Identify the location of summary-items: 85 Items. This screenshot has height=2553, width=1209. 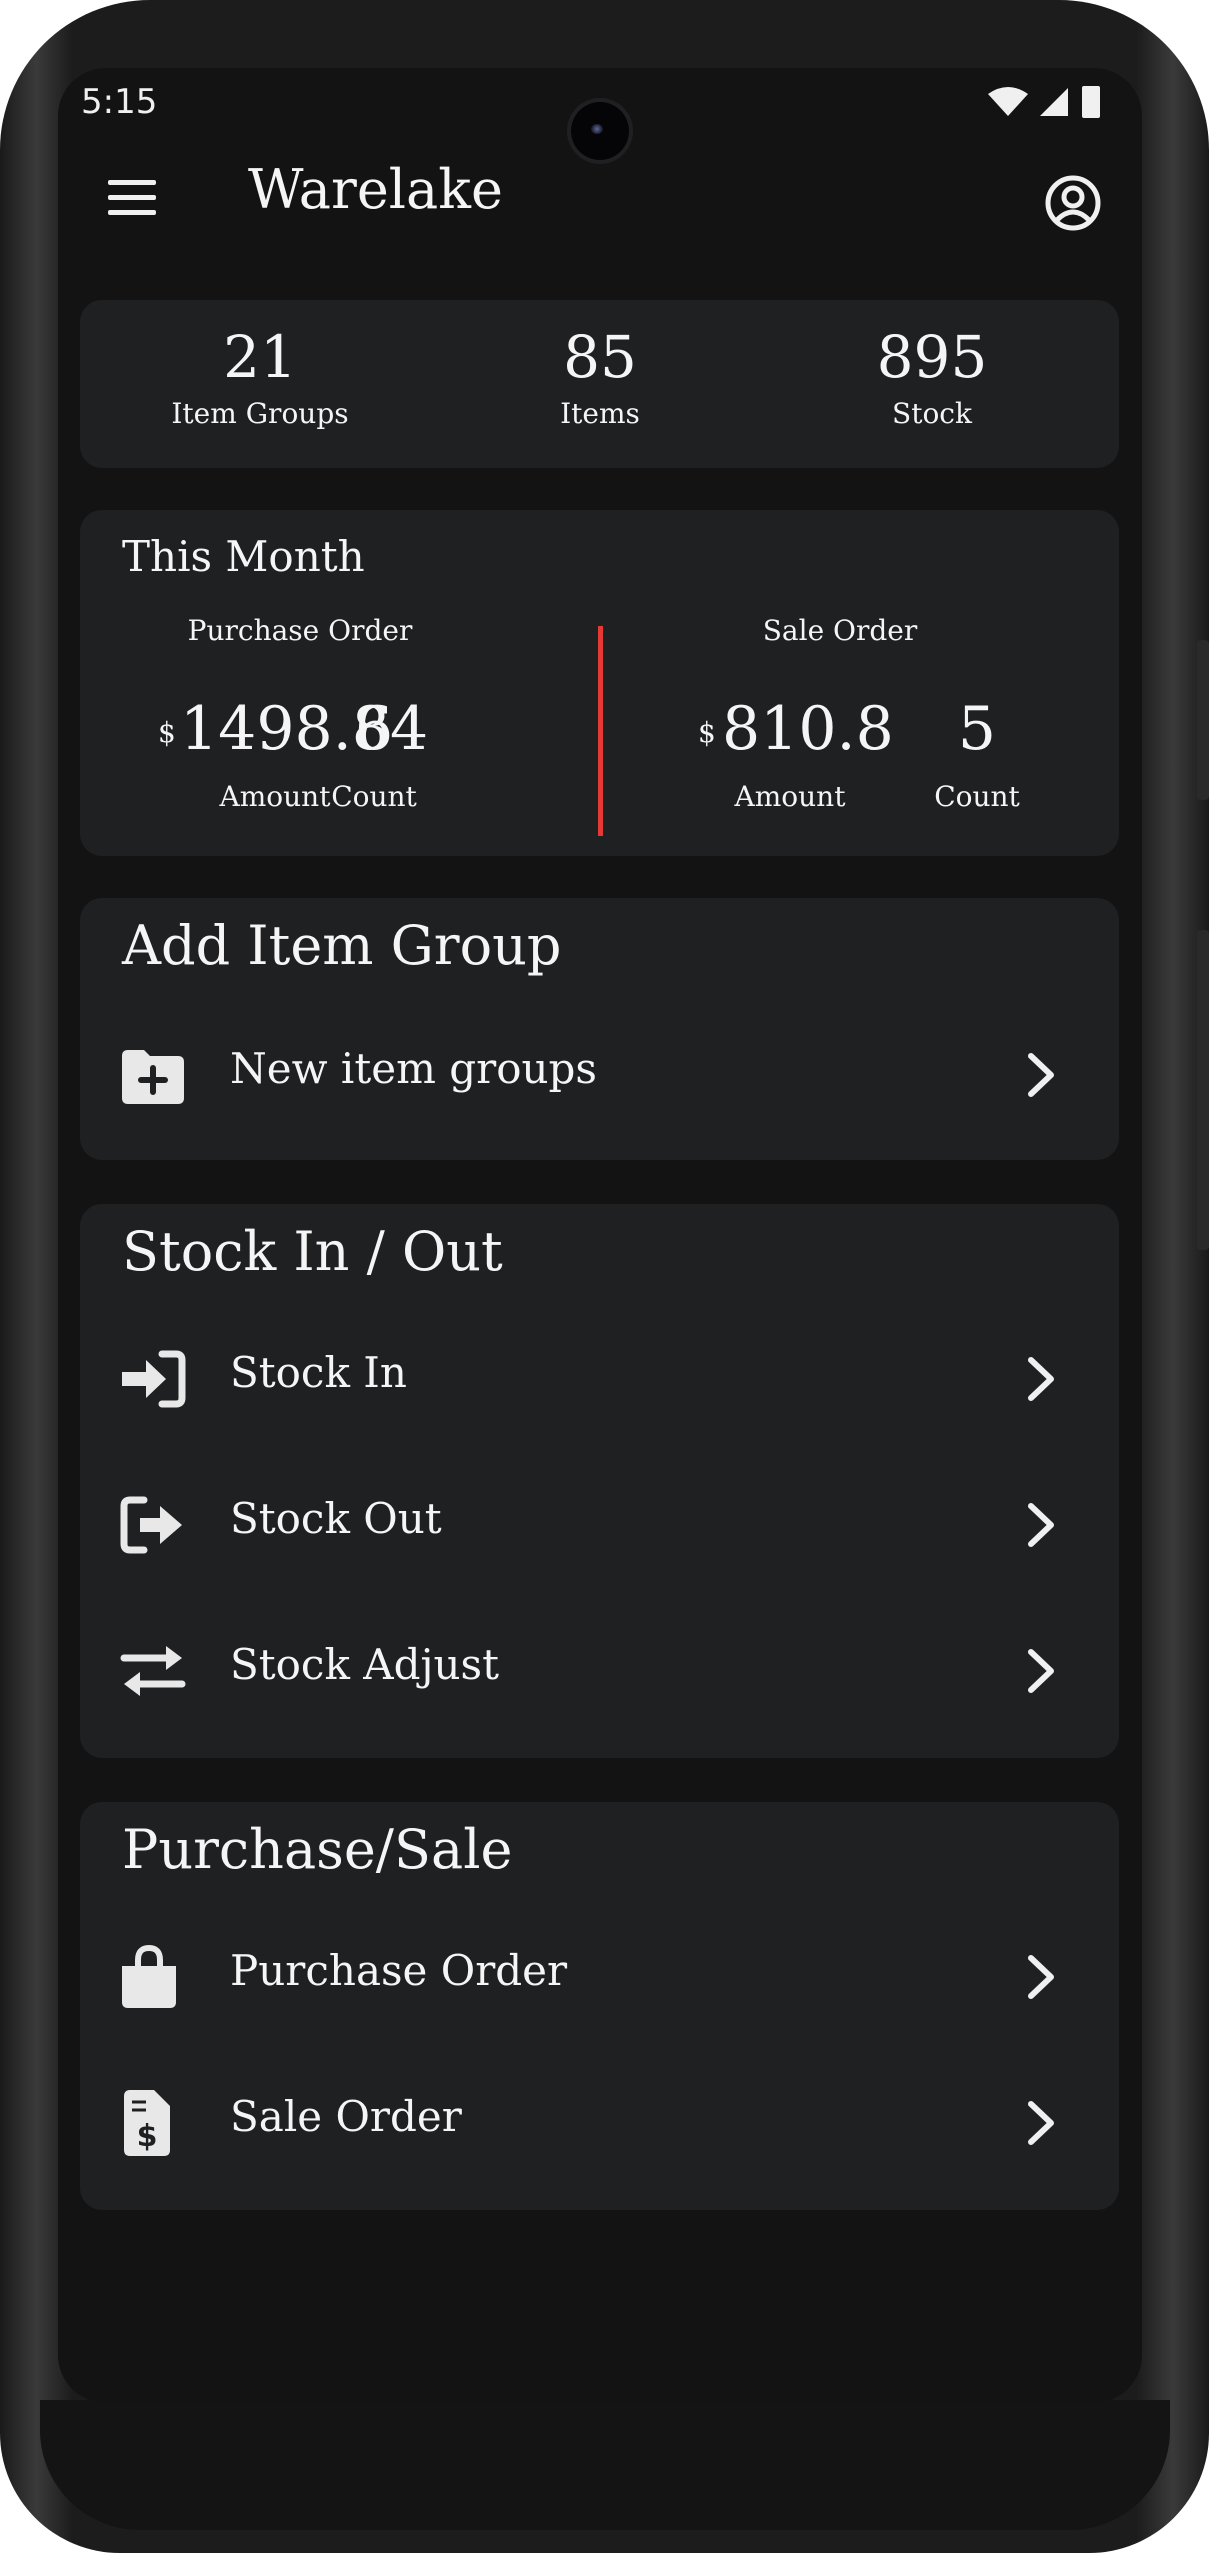
(600, 378).